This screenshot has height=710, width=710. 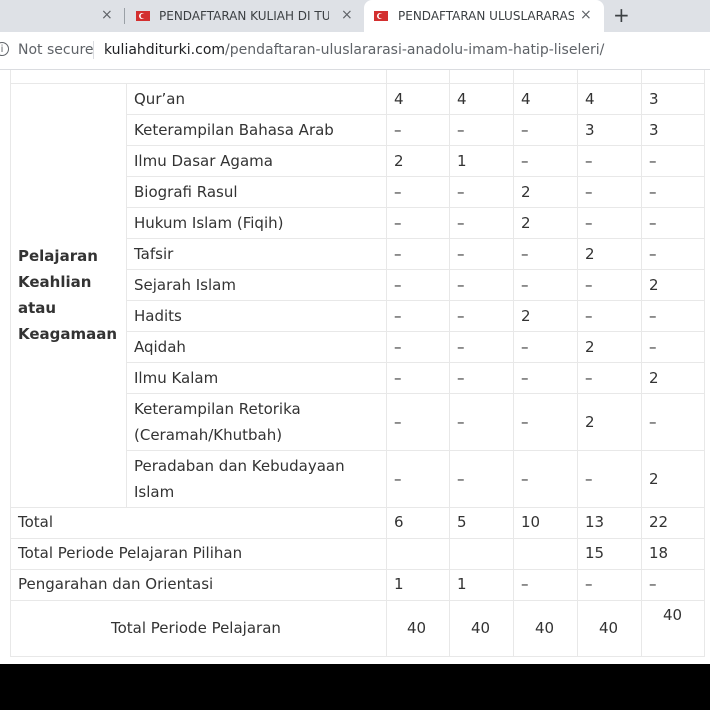 I want to click on table-cell-value: 5, so click(x=462, y=522).